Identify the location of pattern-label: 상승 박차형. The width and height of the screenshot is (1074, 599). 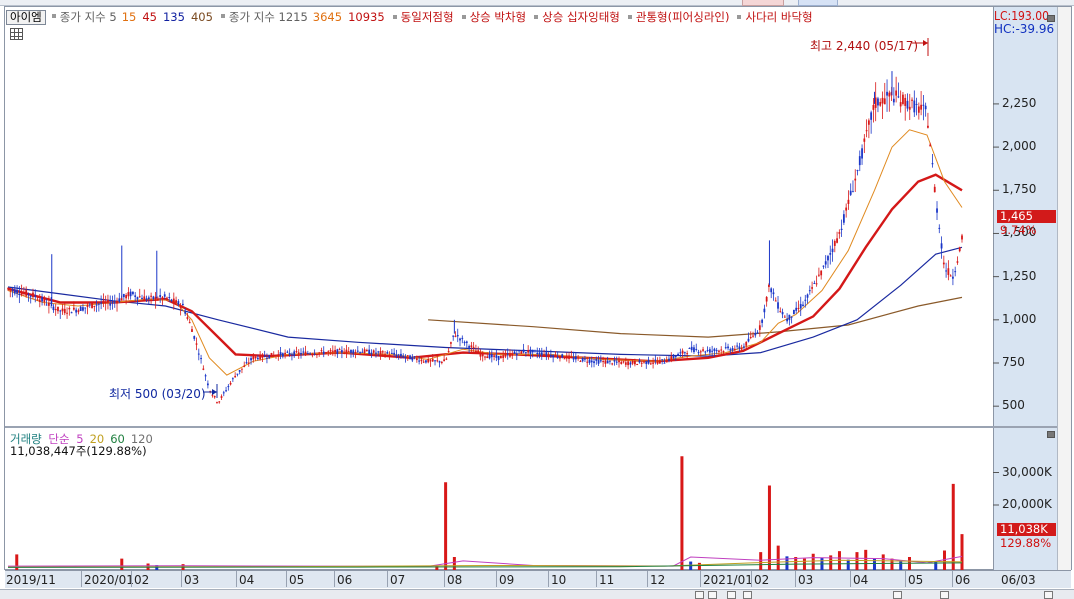
(498, 17).